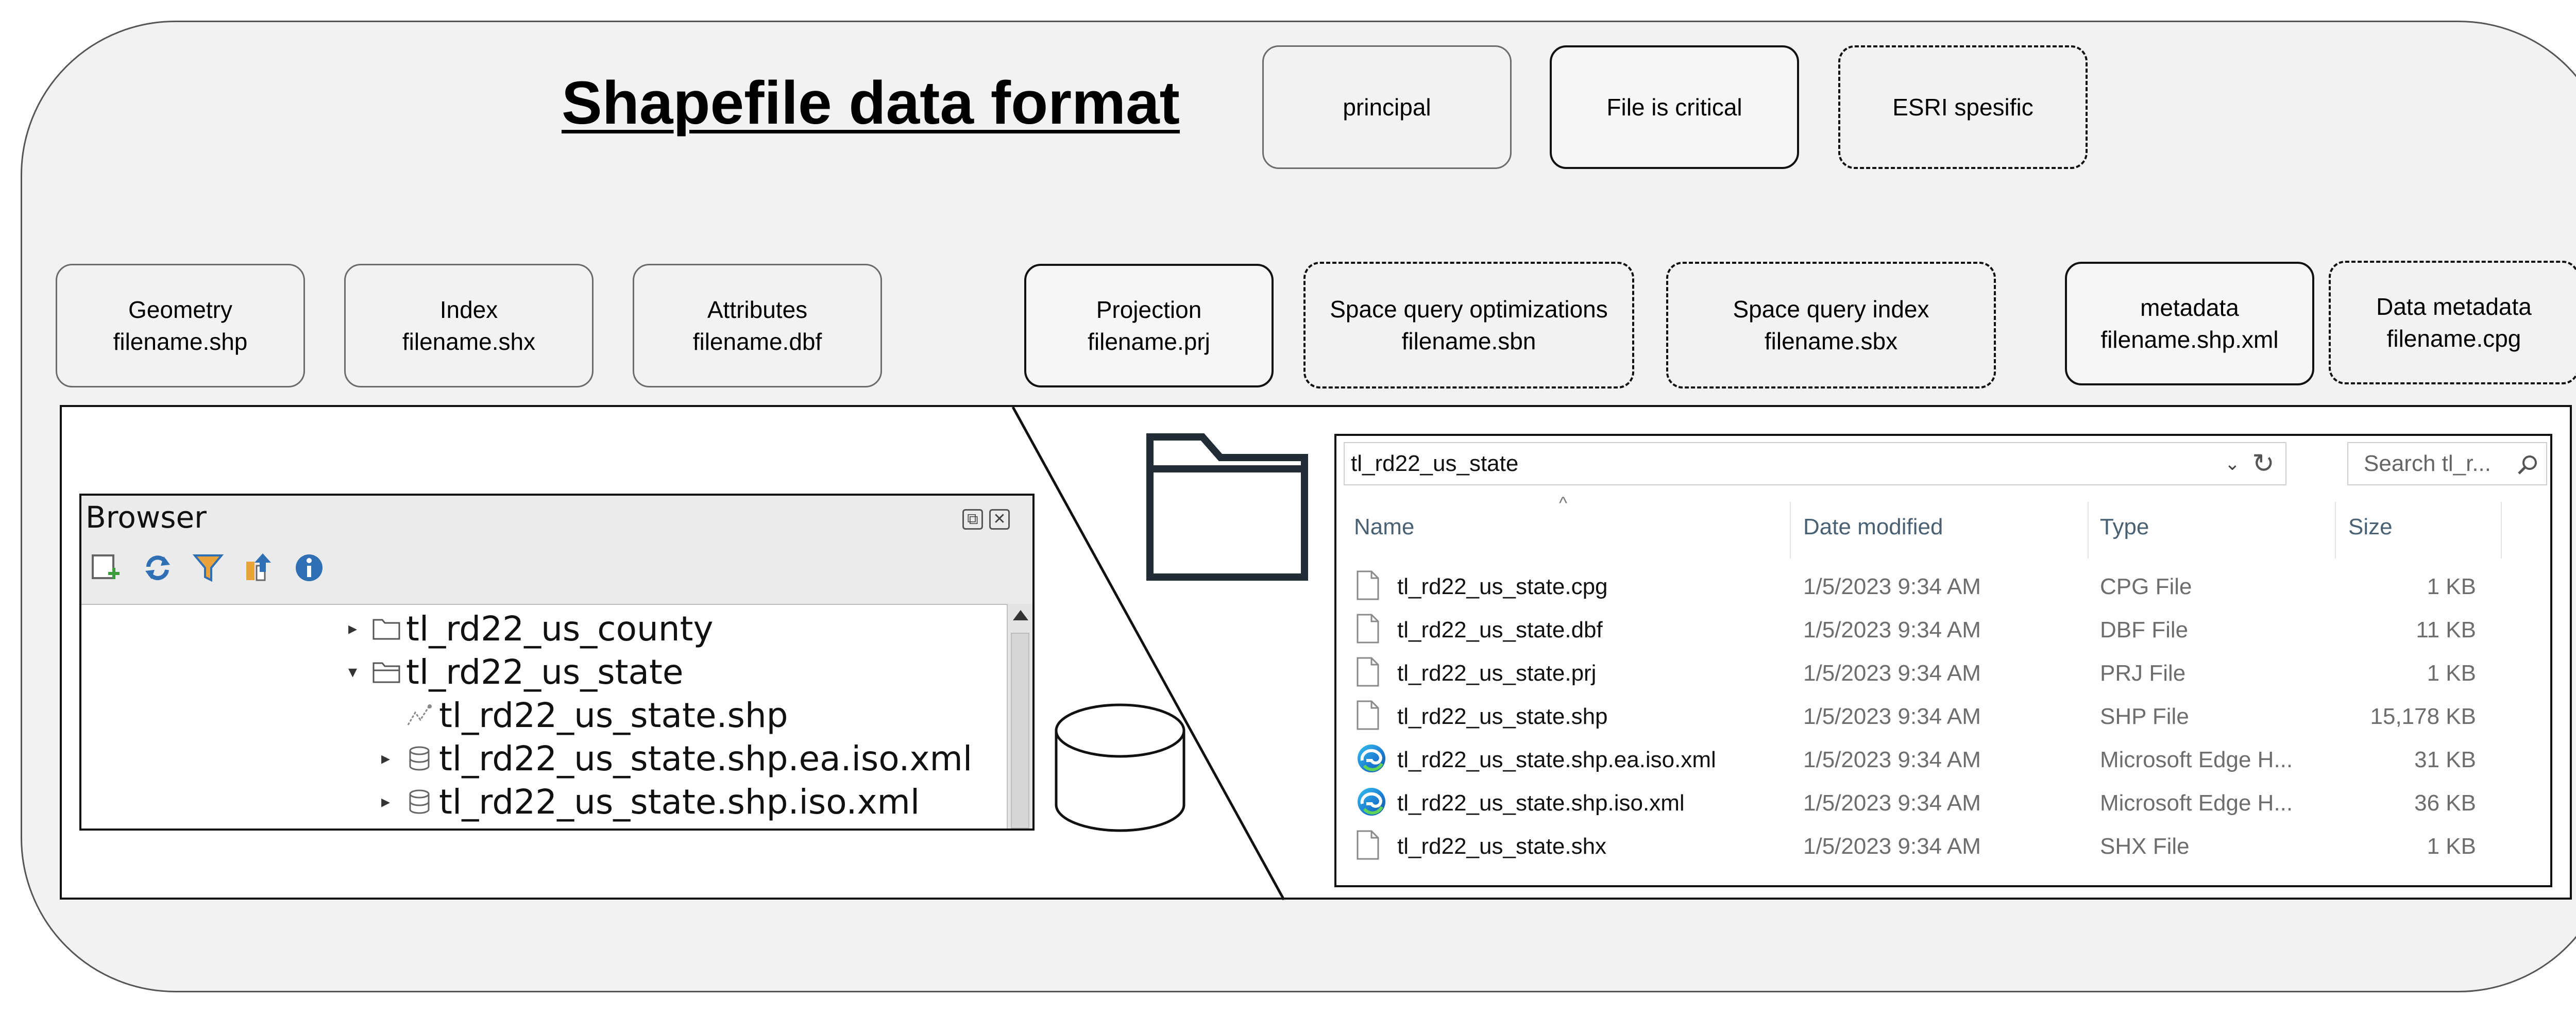  What do you see at coordinates (2445, 803) in the screenshot?
I see `file-size: 36 KB` at bounding box center [2445, 803].